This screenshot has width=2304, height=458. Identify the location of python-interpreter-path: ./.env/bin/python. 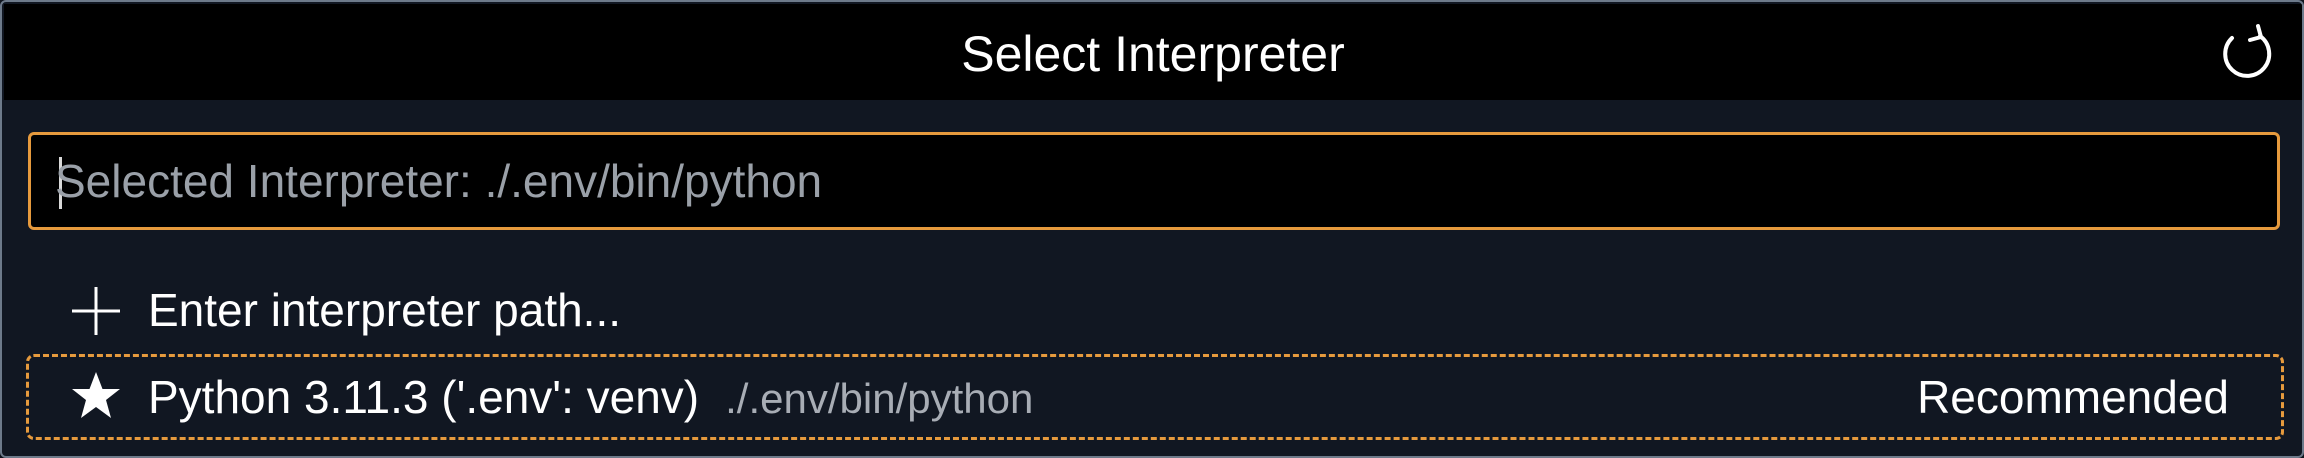
(879, 398).